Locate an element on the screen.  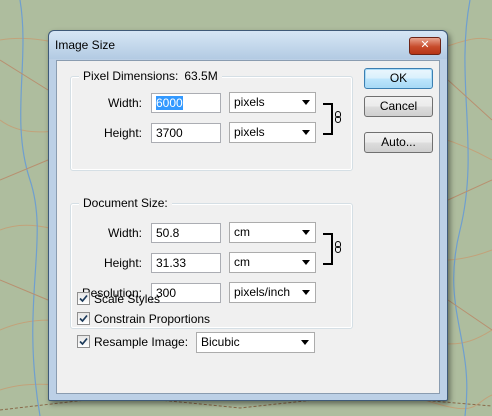
doc-width-value: 50.8 is located at coordinates (168, 233).